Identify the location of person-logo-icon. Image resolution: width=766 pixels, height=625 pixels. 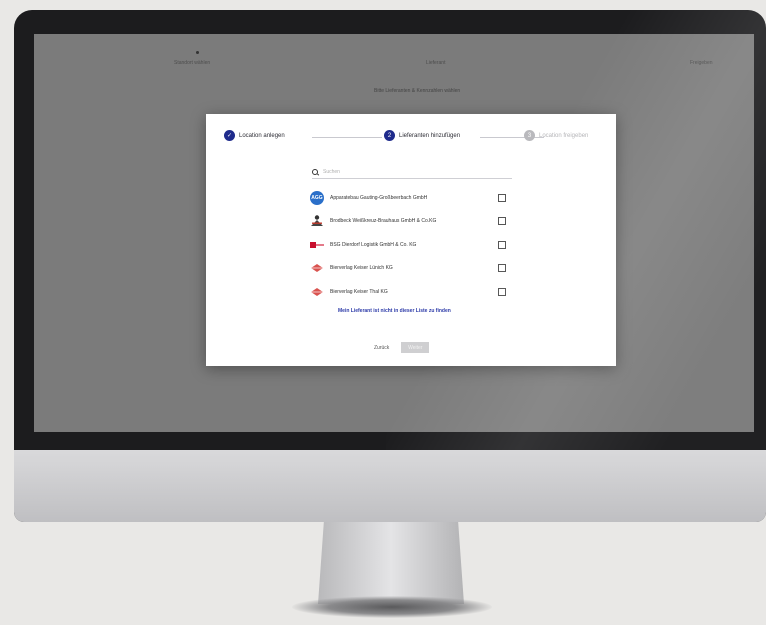
(317, 221).